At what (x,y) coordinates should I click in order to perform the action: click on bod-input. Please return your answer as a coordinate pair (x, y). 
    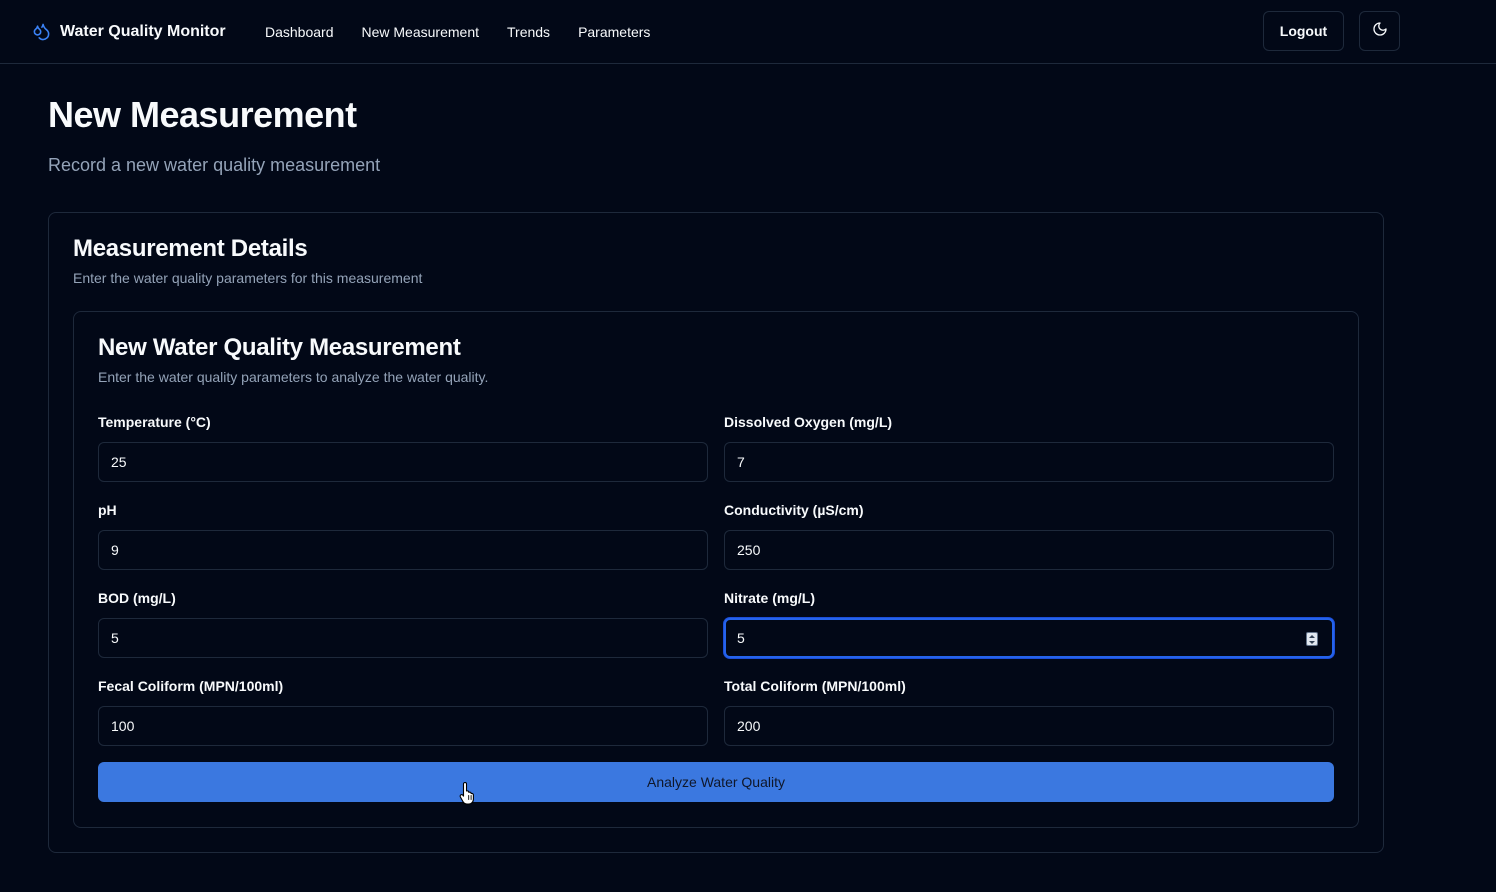
    Looking at the image, I should click on (403, 638).